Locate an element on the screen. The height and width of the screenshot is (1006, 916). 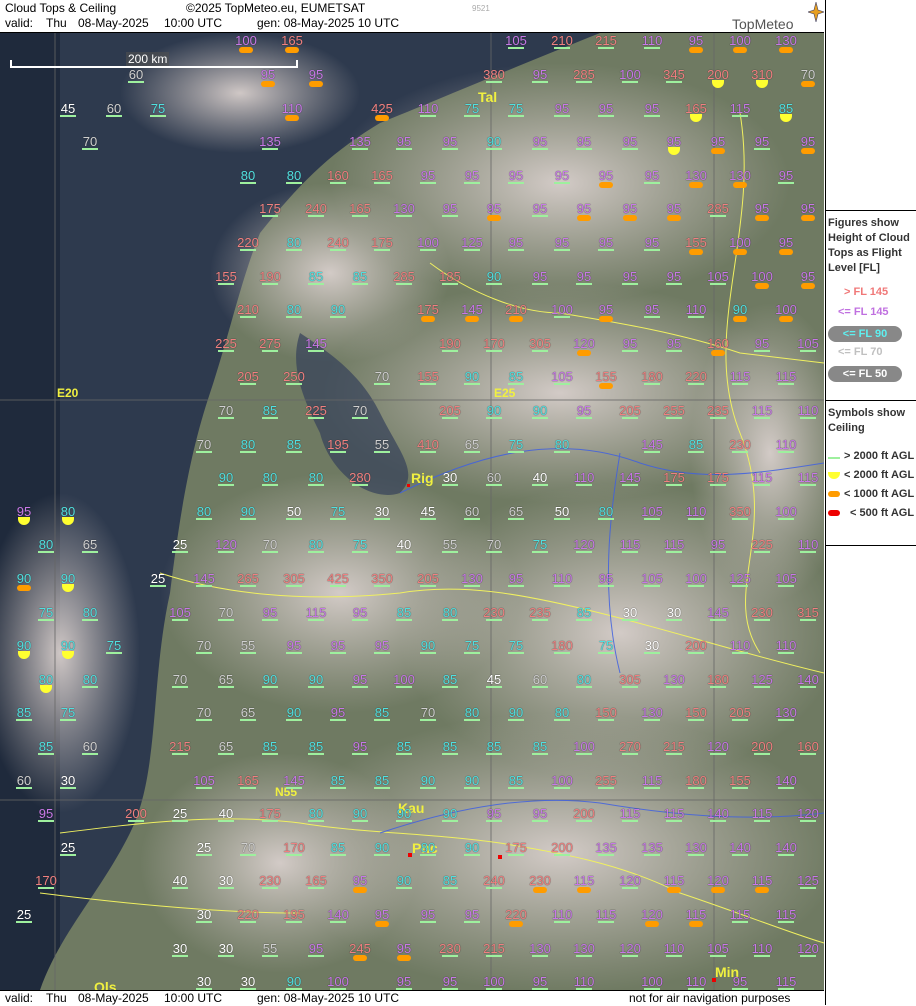
cloud-top-value: 105 is located at coordinates (808, 343).